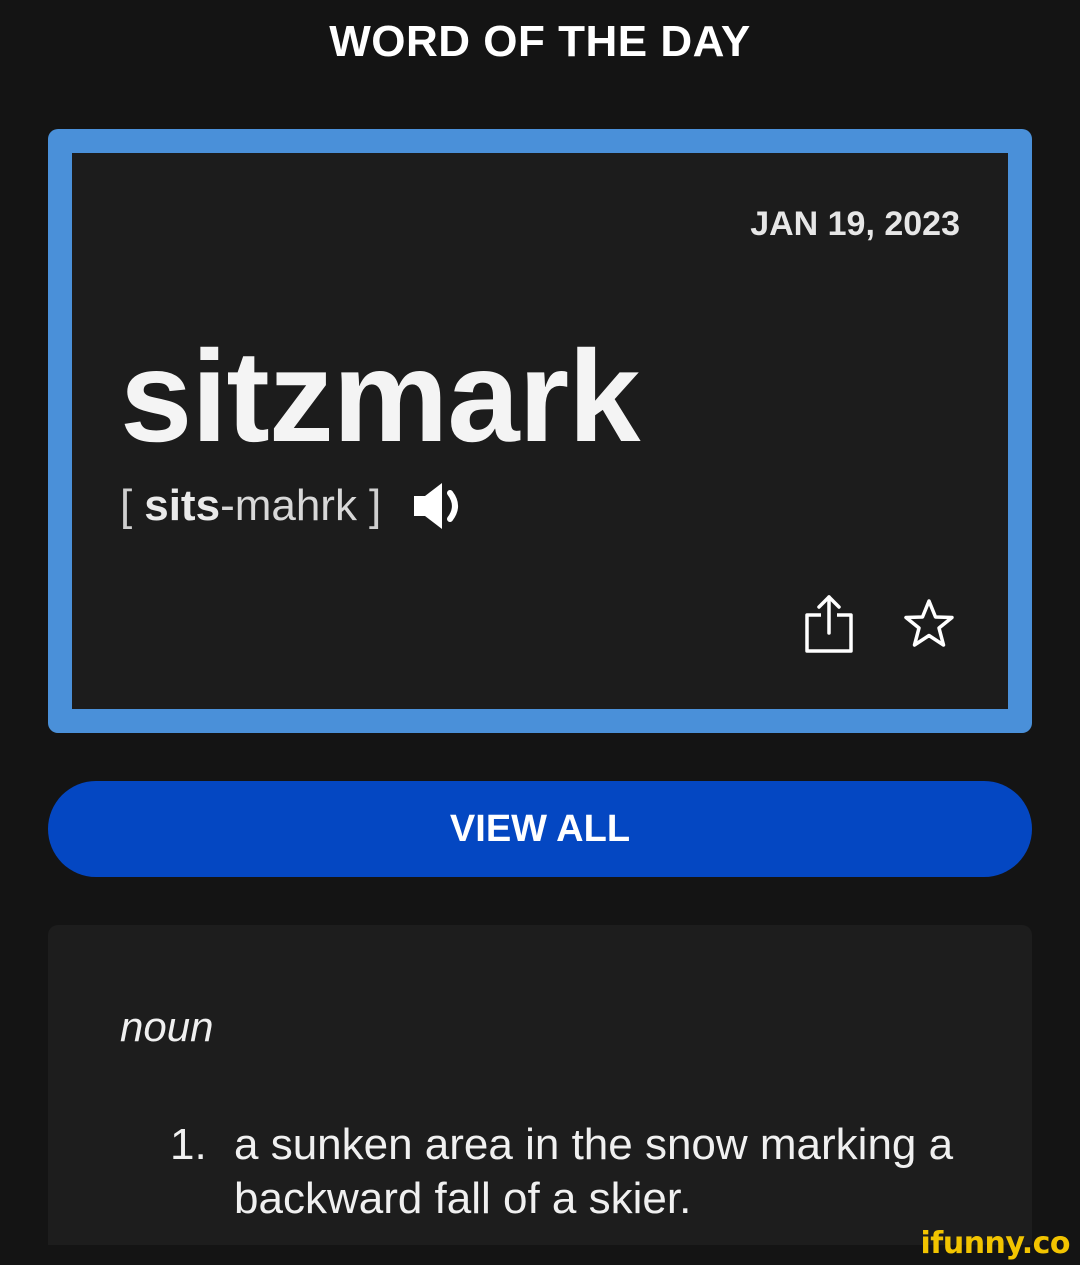 This screenshot has width=1080, height=1265. What do you see at coordinates (540, 829) in the screenshot?
I see `view-all-button: VIEW ALL` at bounding box center [540, 829].